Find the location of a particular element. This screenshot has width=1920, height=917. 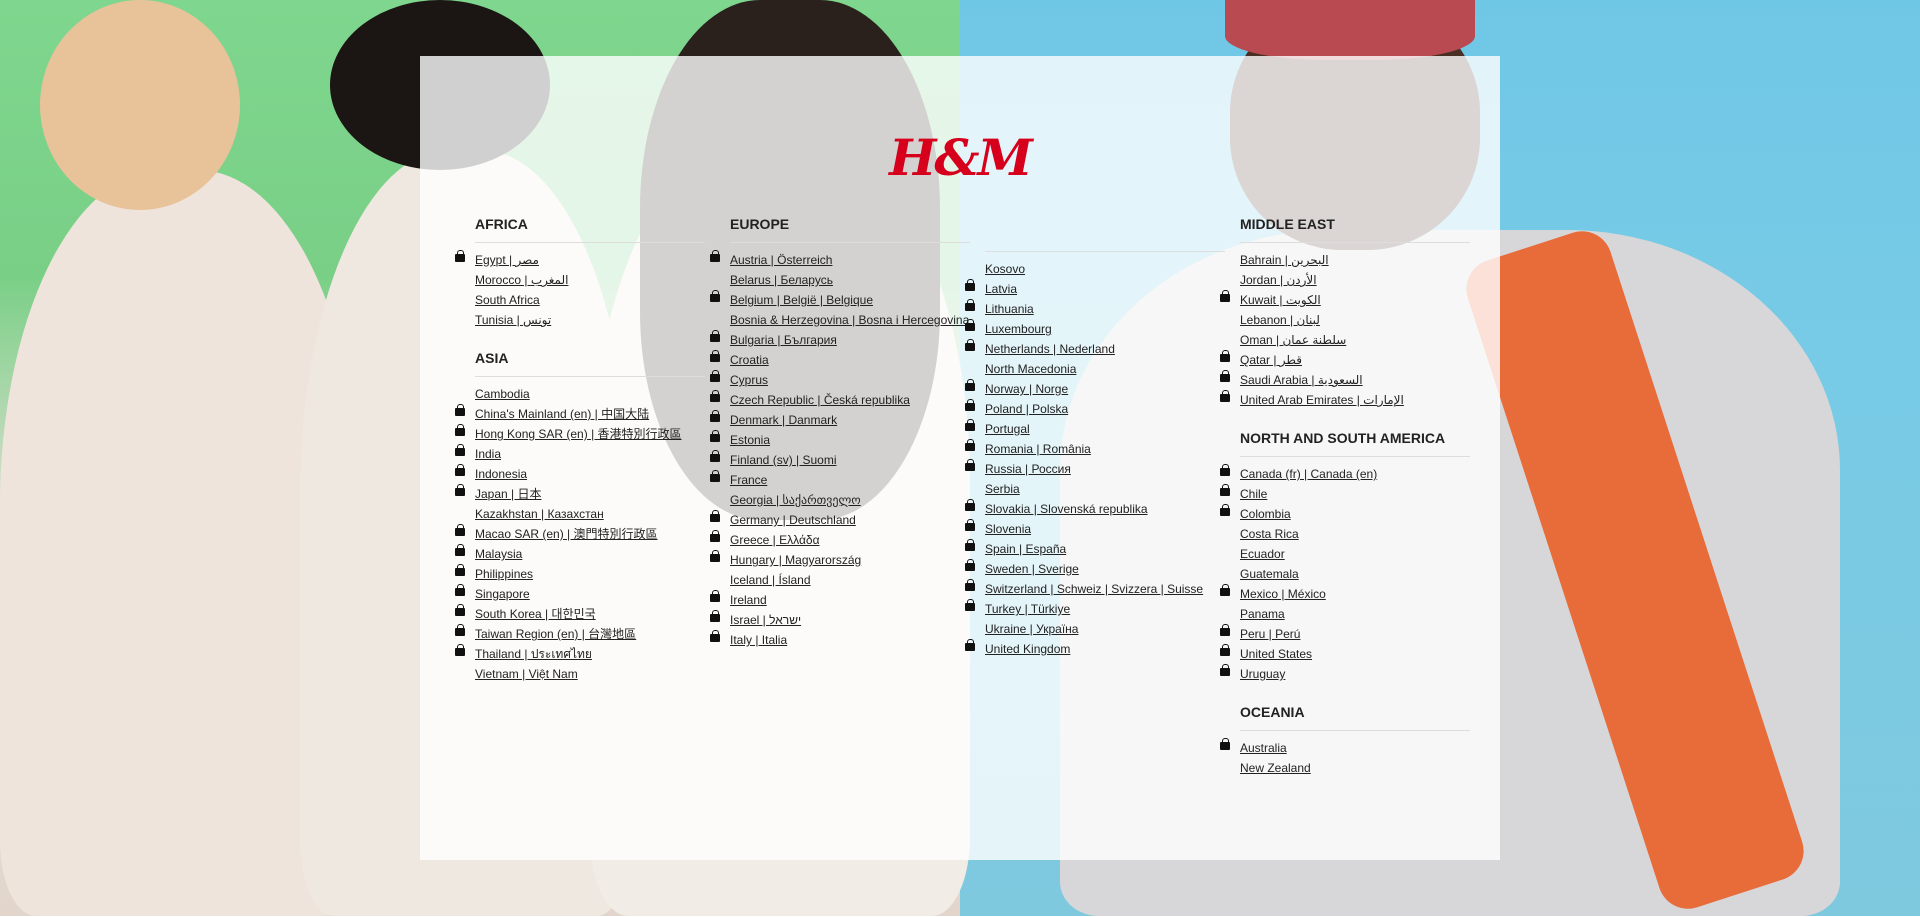

country-link: Romania | România is located at coordinates (1038, 449).